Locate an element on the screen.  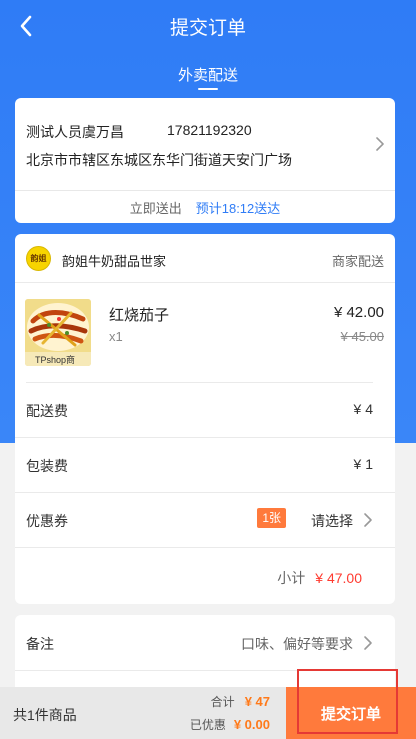
packing-fee-row: 包装费 ¥ 1 is located at coordinates (205, 464).